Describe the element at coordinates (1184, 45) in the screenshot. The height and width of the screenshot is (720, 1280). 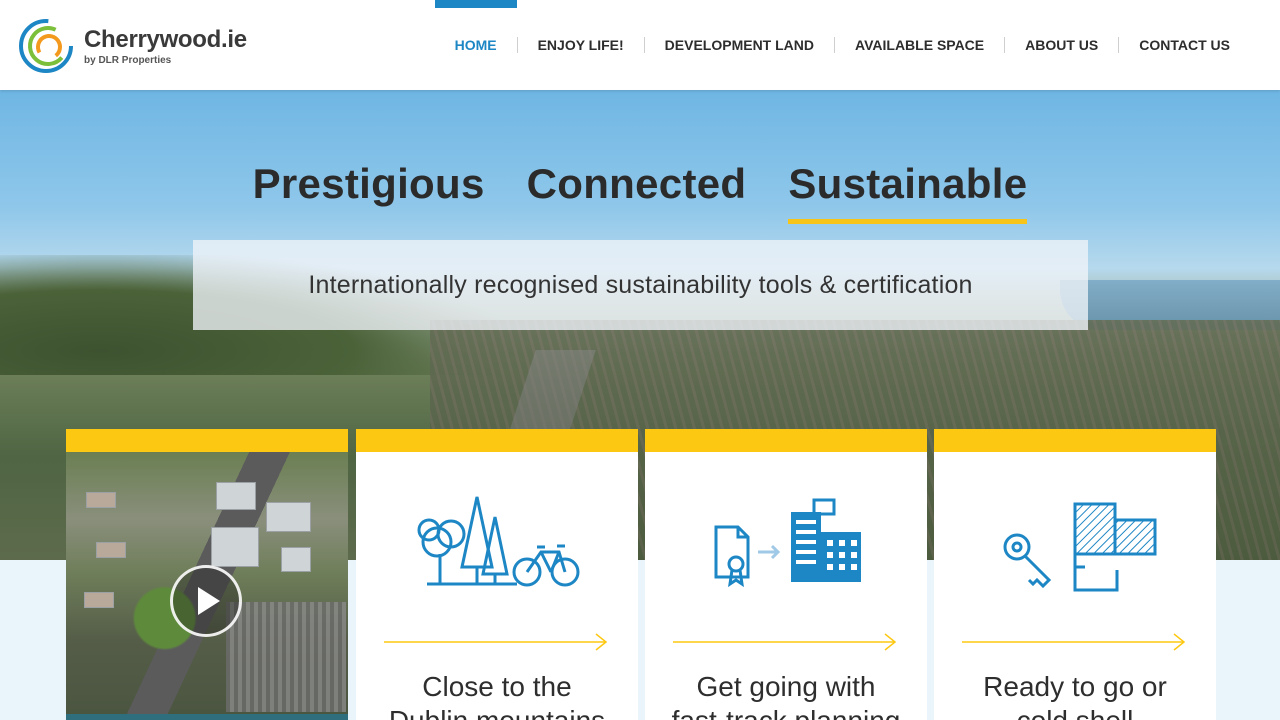
I see `nav-item-contact-us: CONTACT US` at that location.